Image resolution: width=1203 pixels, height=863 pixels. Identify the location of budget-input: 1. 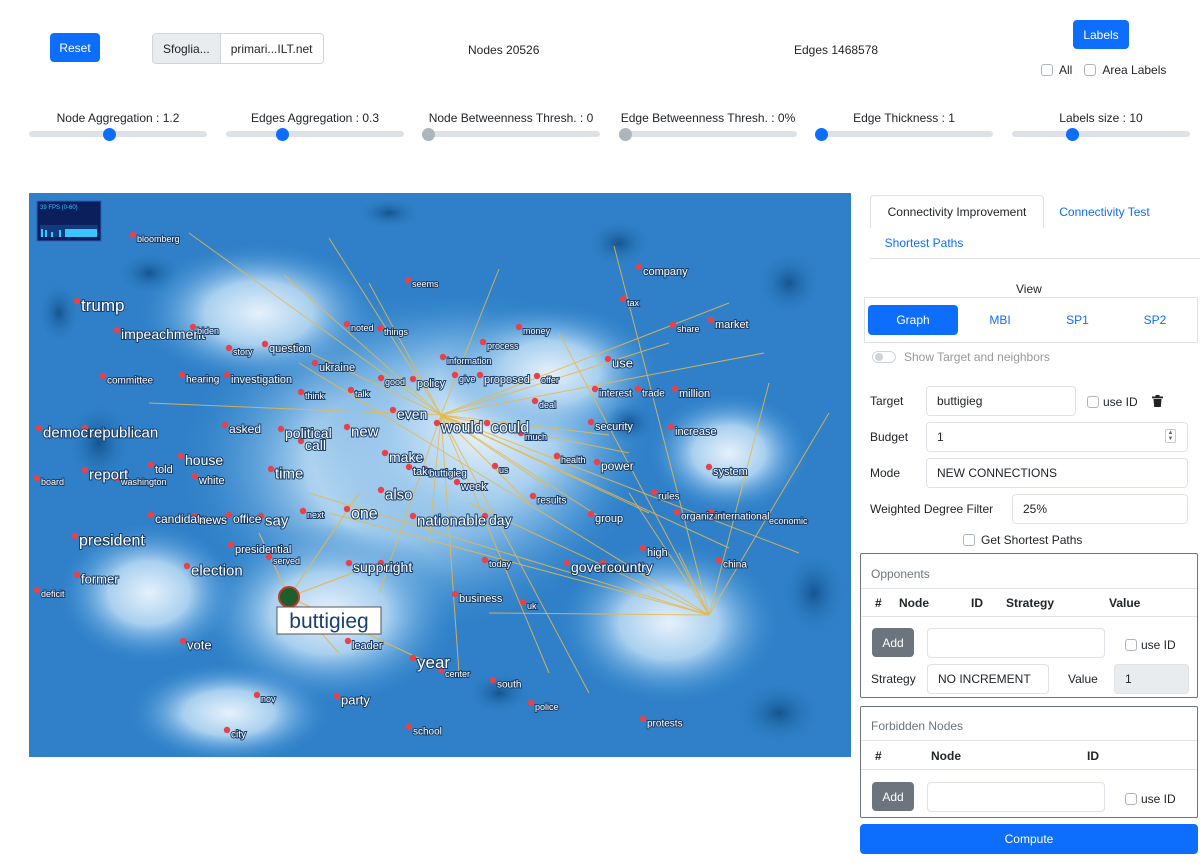
(1057, 437).